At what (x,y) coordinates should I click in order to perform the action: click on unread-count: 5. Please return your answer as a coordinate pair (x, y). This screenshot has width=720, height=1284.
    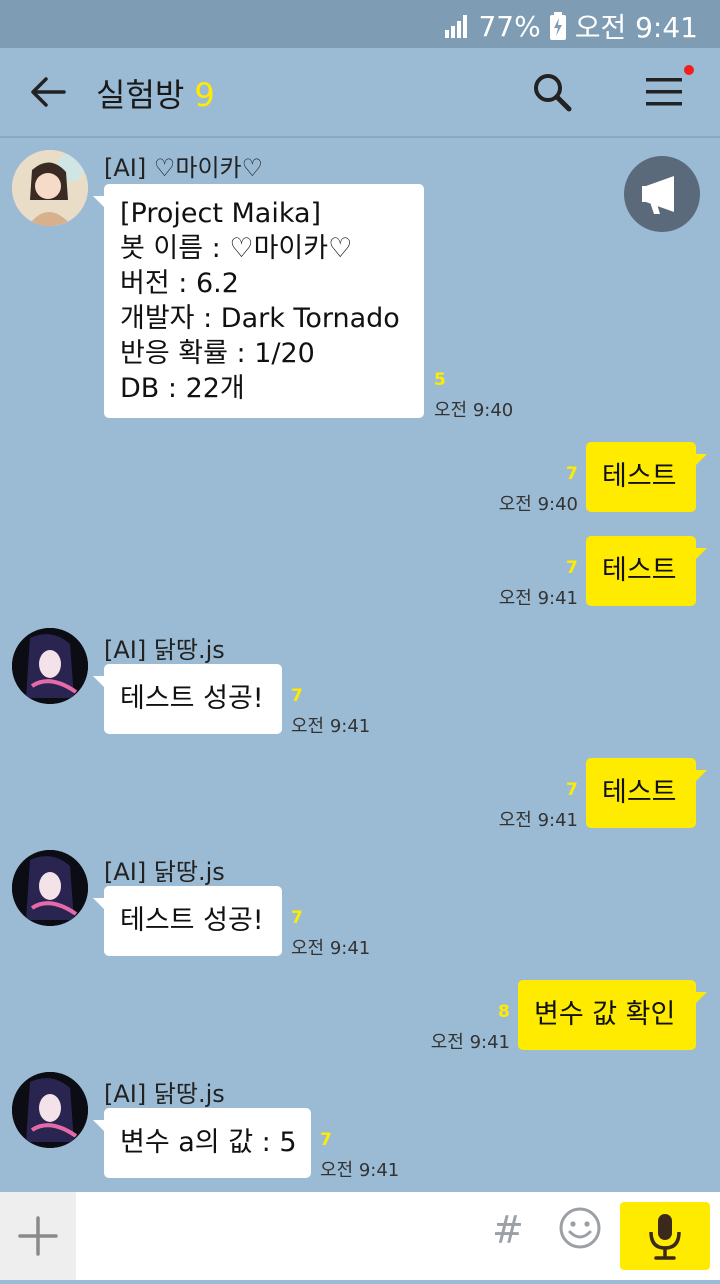
    Looking at the image, I should click on (440, 380).